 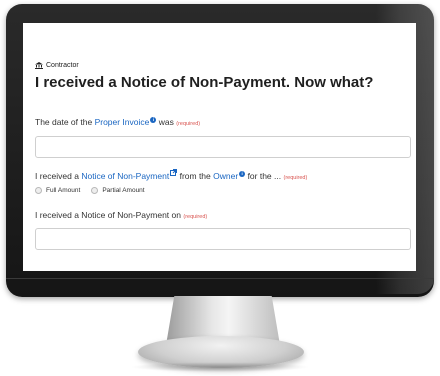 I want to click on partial-amount-label: Partial Amount, so click(x=123, y=190).